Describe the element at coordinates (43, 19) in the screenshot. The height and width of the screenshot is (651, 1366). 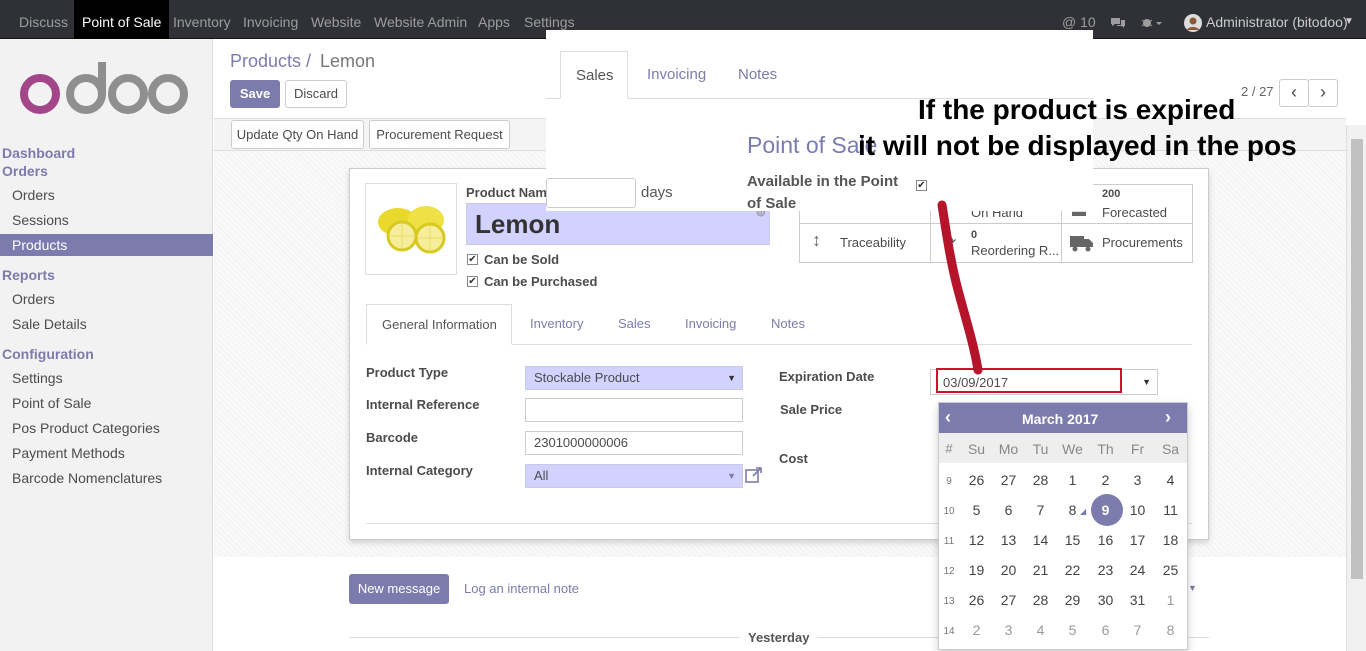
I see `menu-discuss: Discuss` at that location.